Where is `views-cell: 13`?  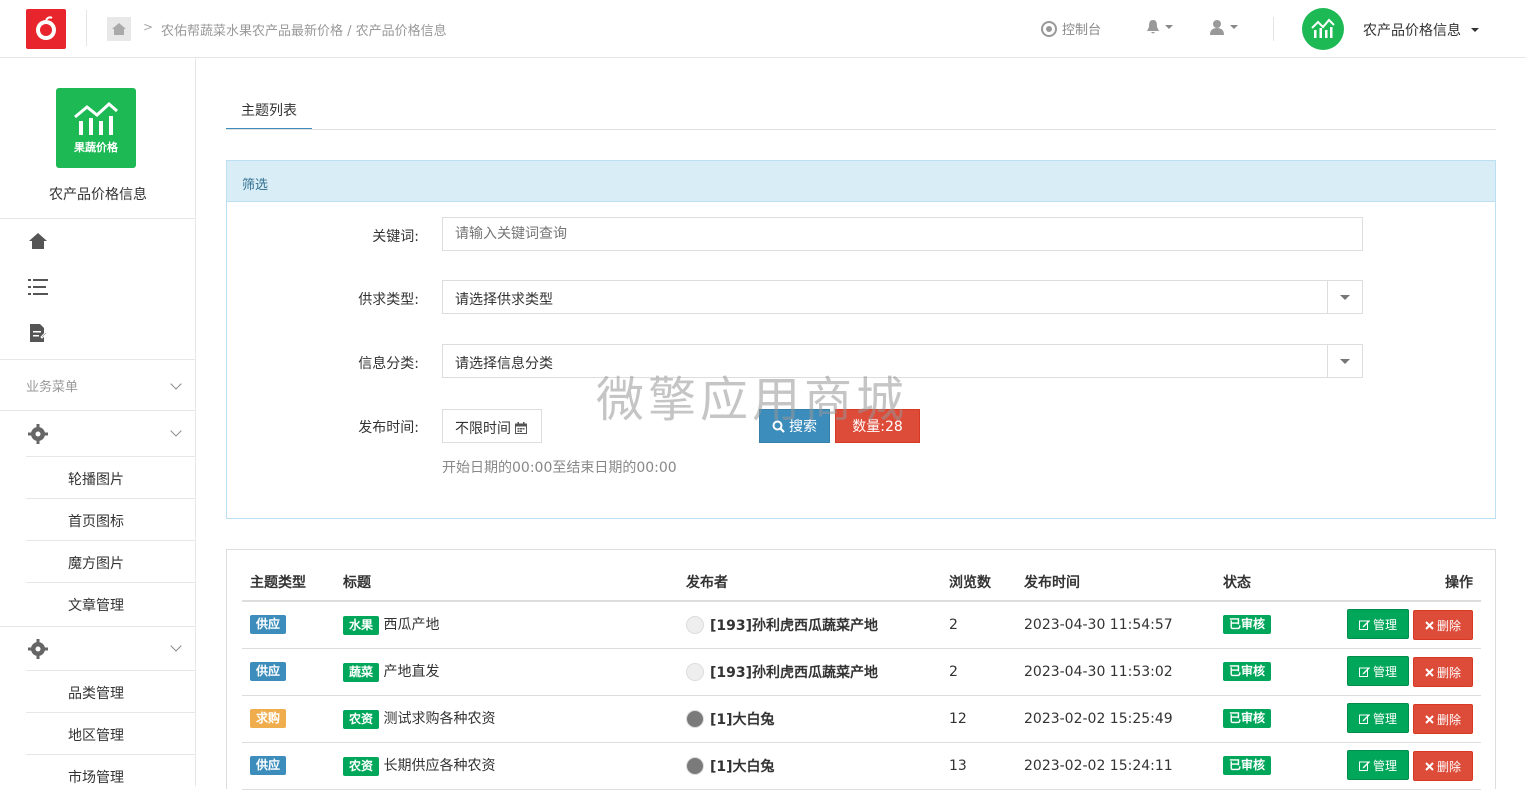
views-cell: 13 is located at coordinates (978, 766).